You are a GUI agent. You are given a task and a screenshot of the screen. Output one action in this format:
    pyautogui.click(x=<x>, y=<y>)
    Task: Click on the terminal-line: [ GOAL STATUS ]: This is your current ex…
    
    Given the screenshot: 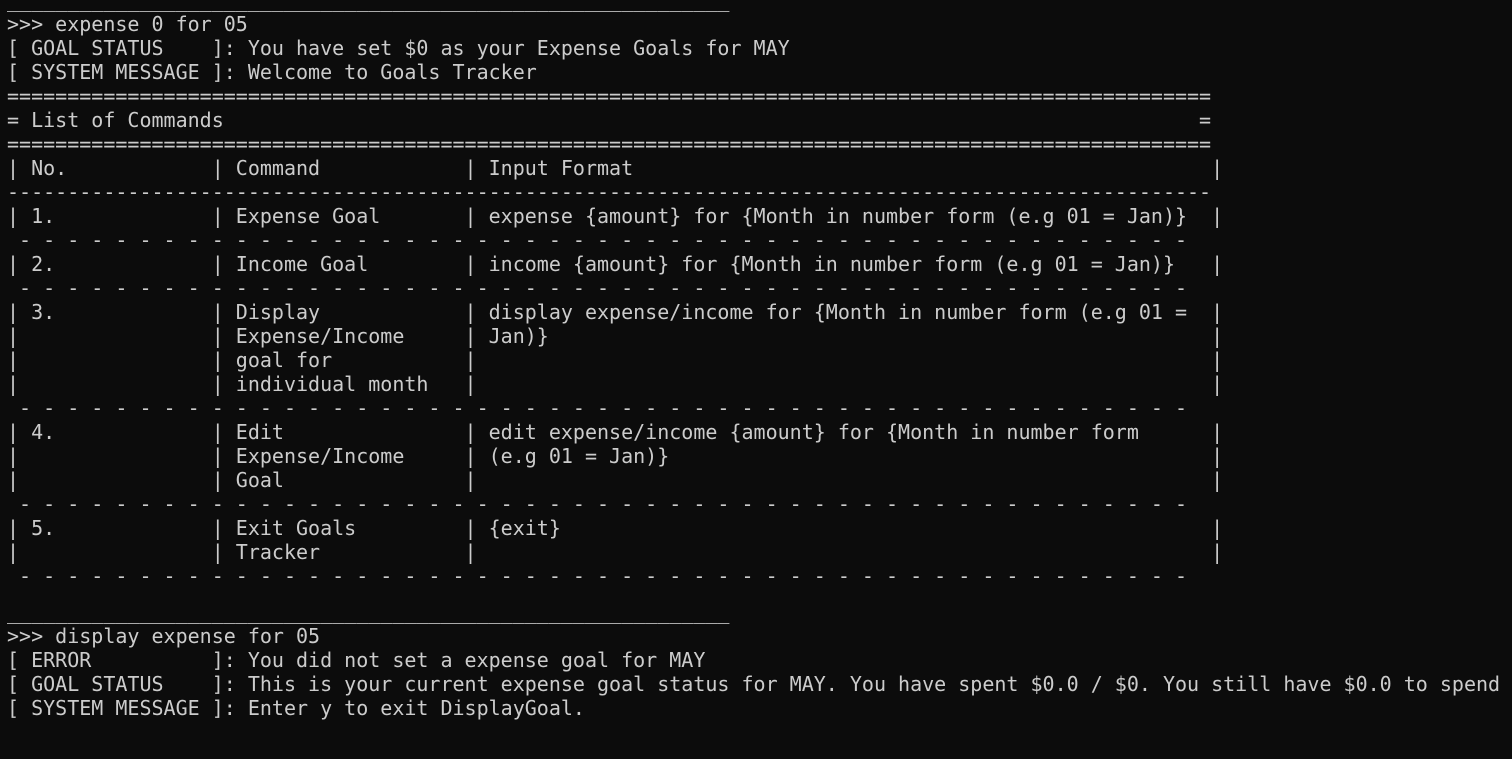 What is the action you would take?
    pyautogui.click(x=754, y=684)
    